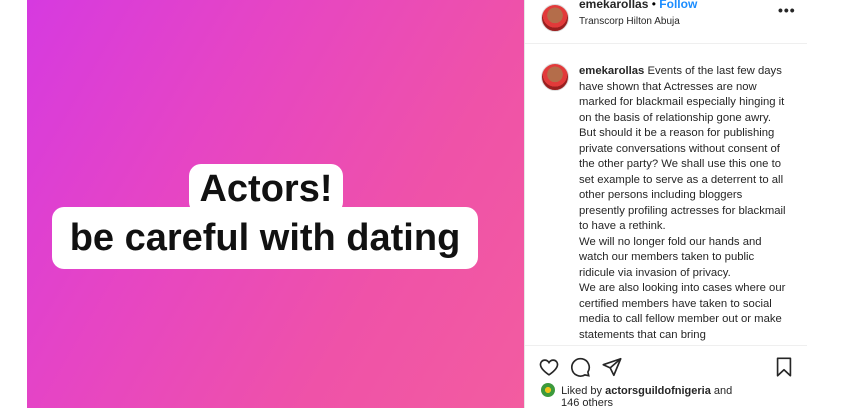 This screenshot has width=844, height=409. I want to click on likes-prefix: Liked by, so click(582, 391).